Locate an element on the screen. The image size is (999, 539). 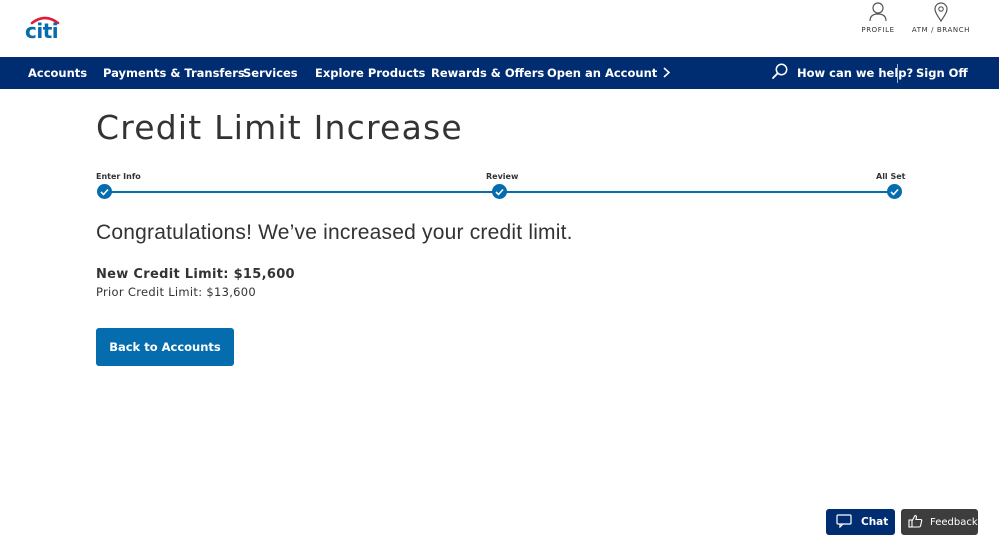
nav-accounts: Accounts is located at coordinates (57, 73).